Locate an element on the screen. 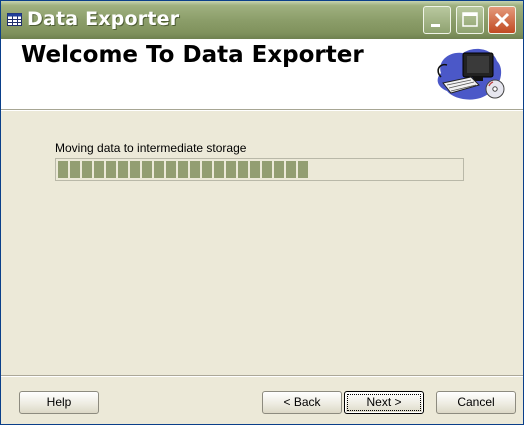  close-icon is located at coordinates (502, 20).